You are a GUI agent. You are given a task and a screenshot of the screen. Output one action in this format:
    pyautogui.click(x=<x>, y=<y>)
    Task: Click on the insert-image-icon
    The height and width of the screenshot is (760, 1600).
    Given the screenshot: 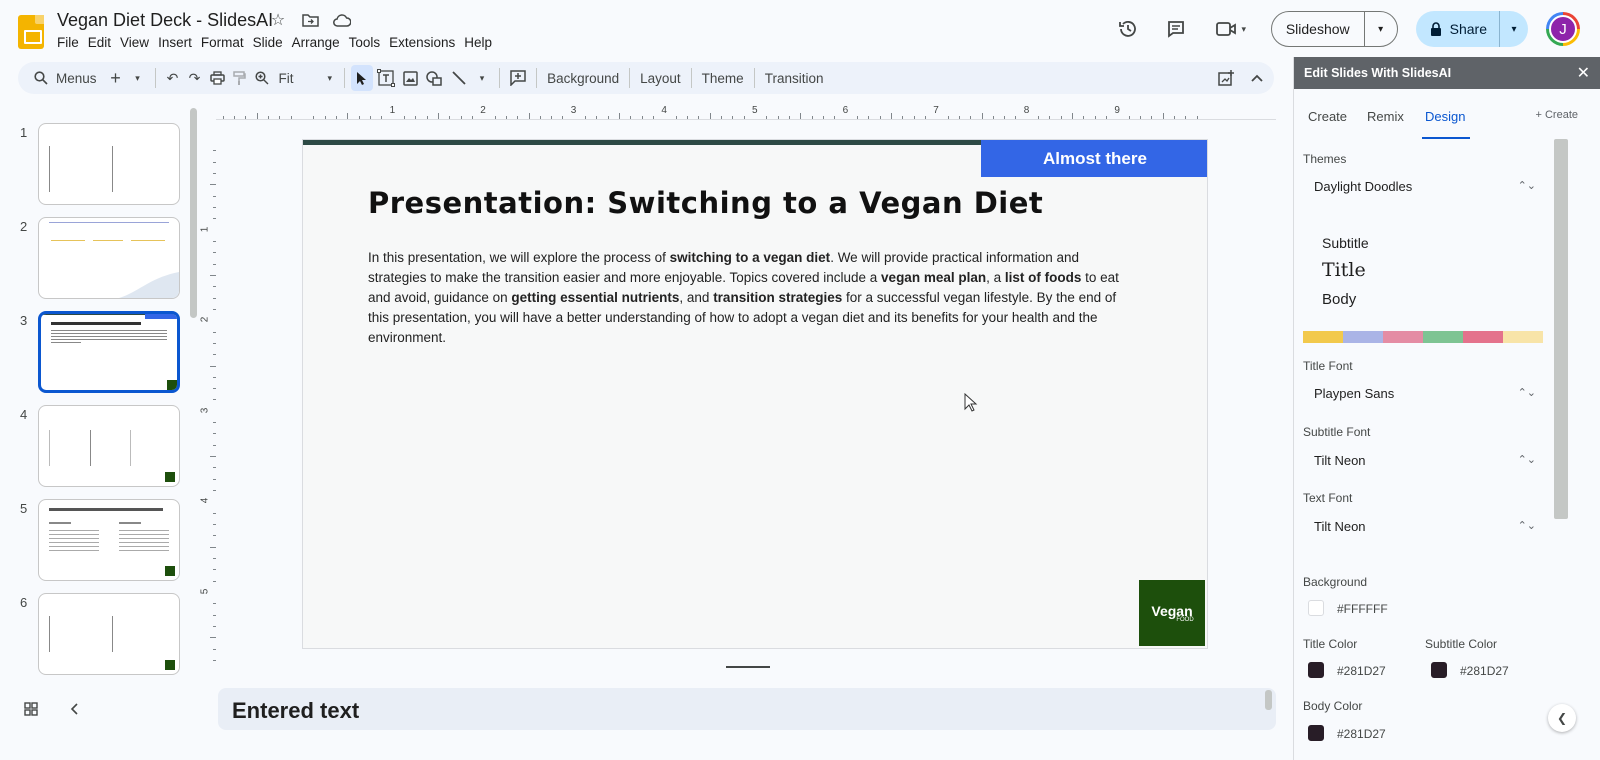 What is the action you would take?
    pyautogui.click(x=410, y=78)
    